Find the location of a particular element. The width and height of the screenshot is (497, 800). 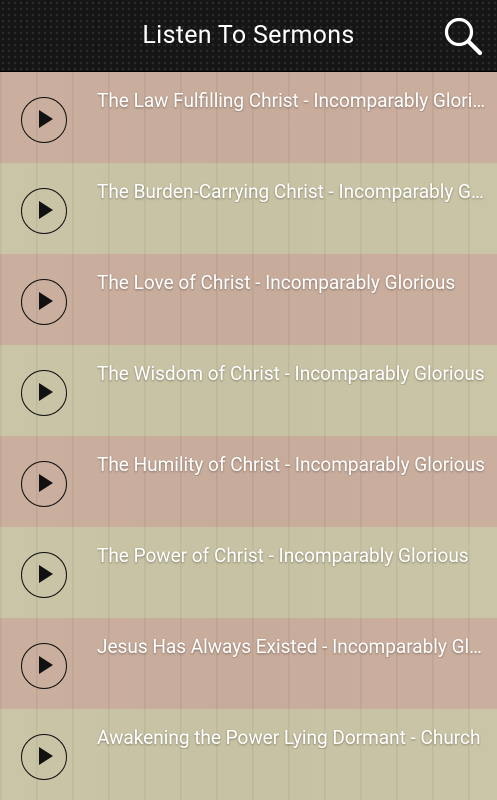

search-button is located at coordinates (463, 36).